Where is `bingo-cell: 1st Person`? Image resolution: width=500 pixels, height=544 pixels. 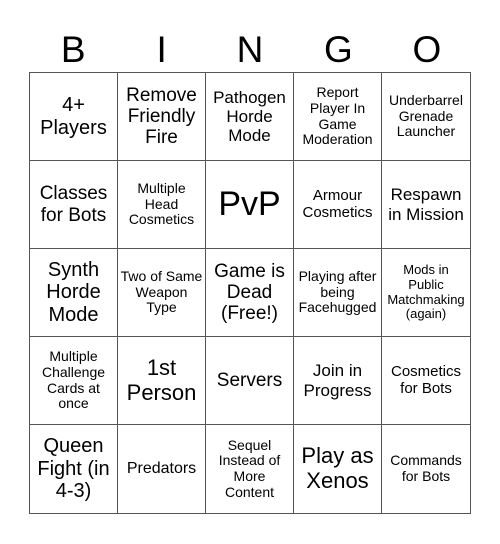 bingo-cell: 1st Person is located at coordinates (162, 381).